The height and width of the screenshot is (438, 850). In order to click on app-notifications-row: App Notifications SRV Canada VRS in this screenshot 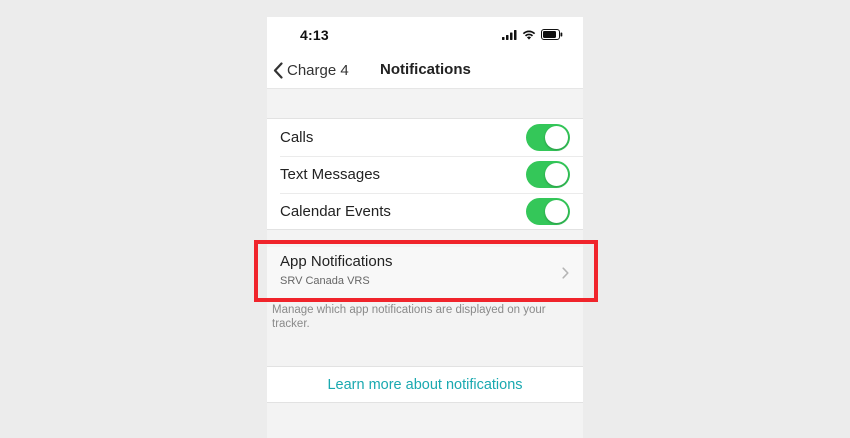, I will do `click(425, 273)`.